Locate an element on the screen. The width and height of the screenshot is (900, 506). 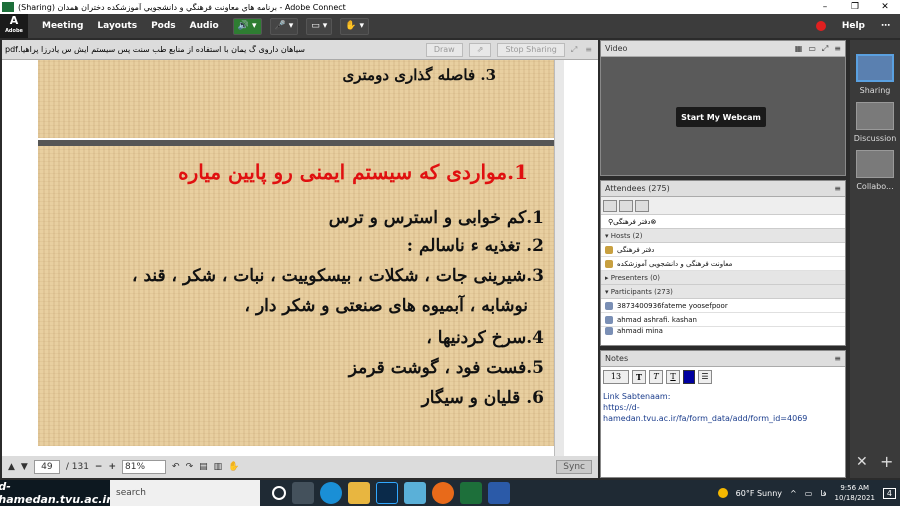
filmstrip-icon: ▭ is located at coordinates (812, 48).